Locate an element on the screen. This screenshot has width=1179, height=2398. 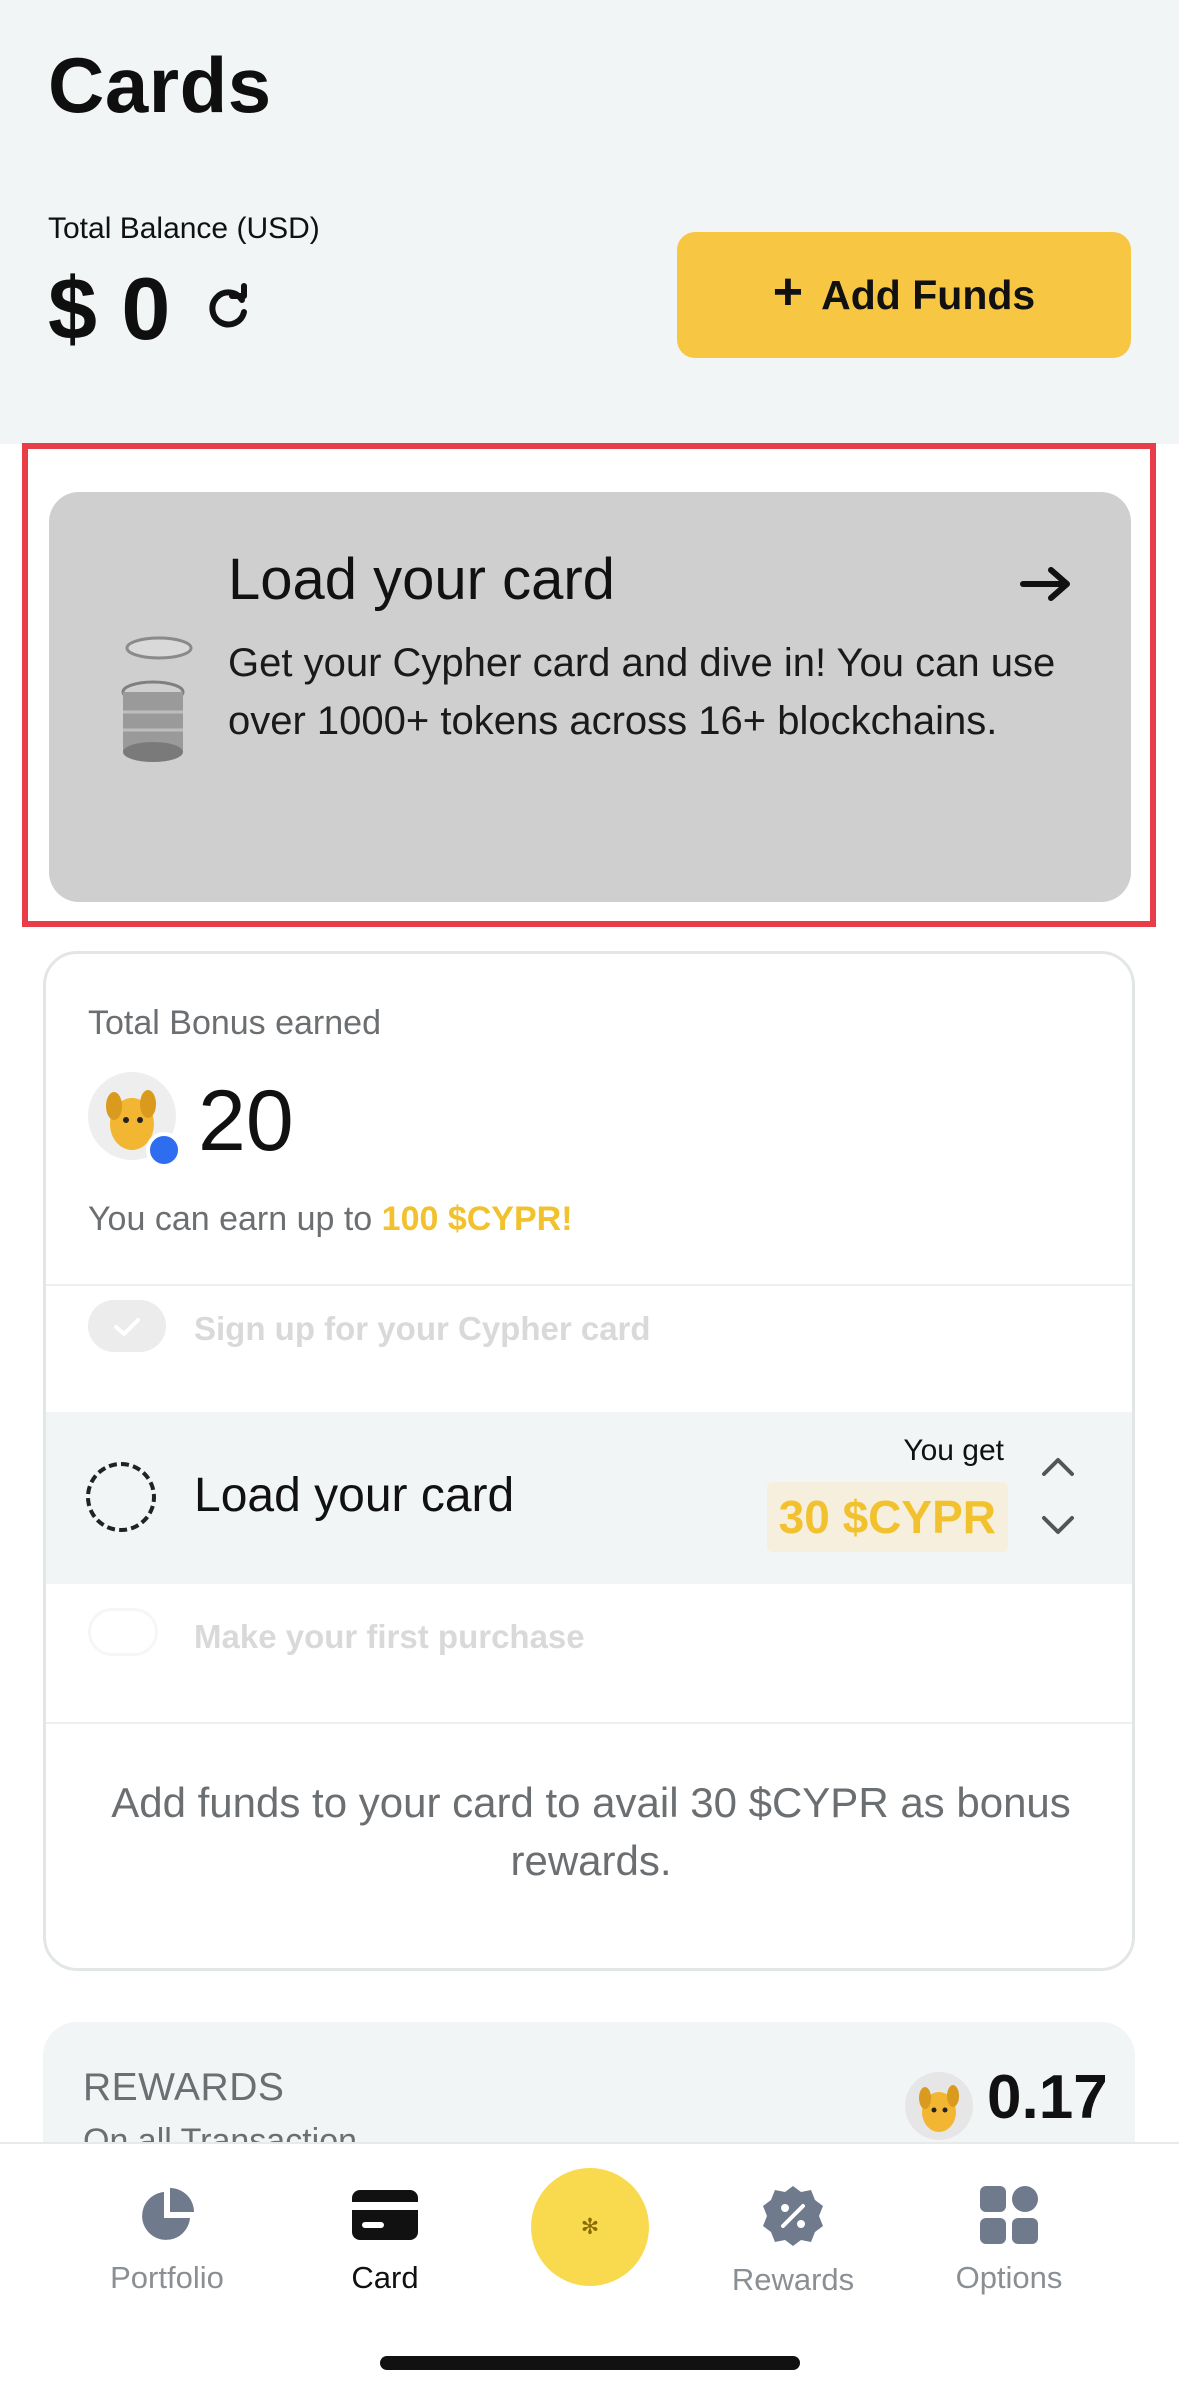
tab-rewards-label: Rewards is located at coordinates (793, 2279).